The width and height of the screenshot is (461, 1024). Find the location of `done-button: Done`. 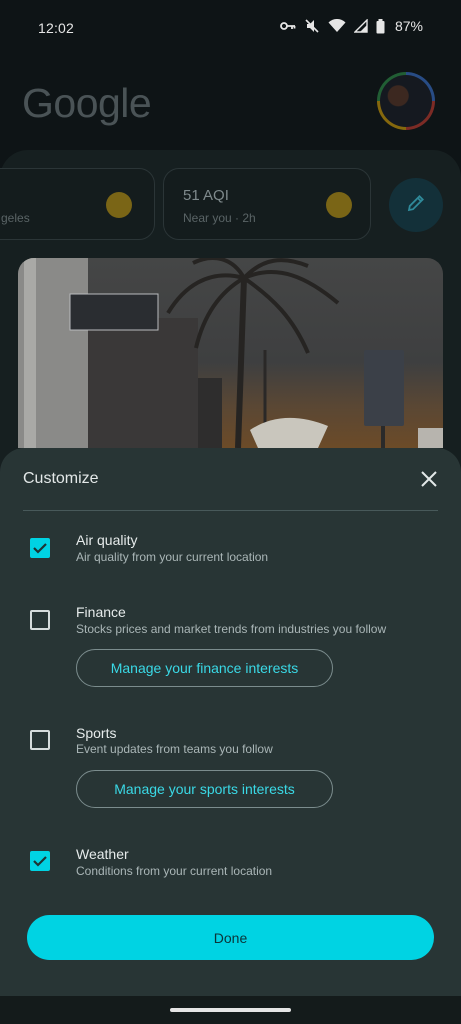

done-button: Done is located at coordinates (230, 937).